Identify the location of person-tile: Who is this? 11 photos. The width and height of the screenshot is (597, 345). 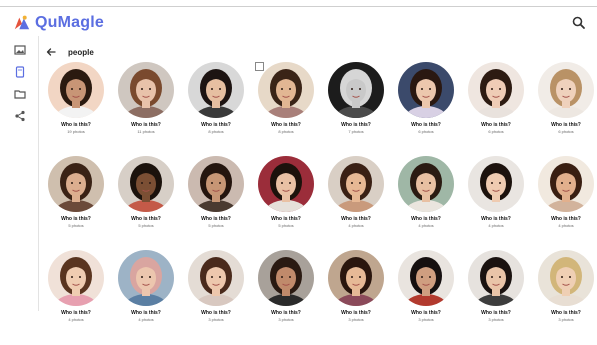
(146, 98).